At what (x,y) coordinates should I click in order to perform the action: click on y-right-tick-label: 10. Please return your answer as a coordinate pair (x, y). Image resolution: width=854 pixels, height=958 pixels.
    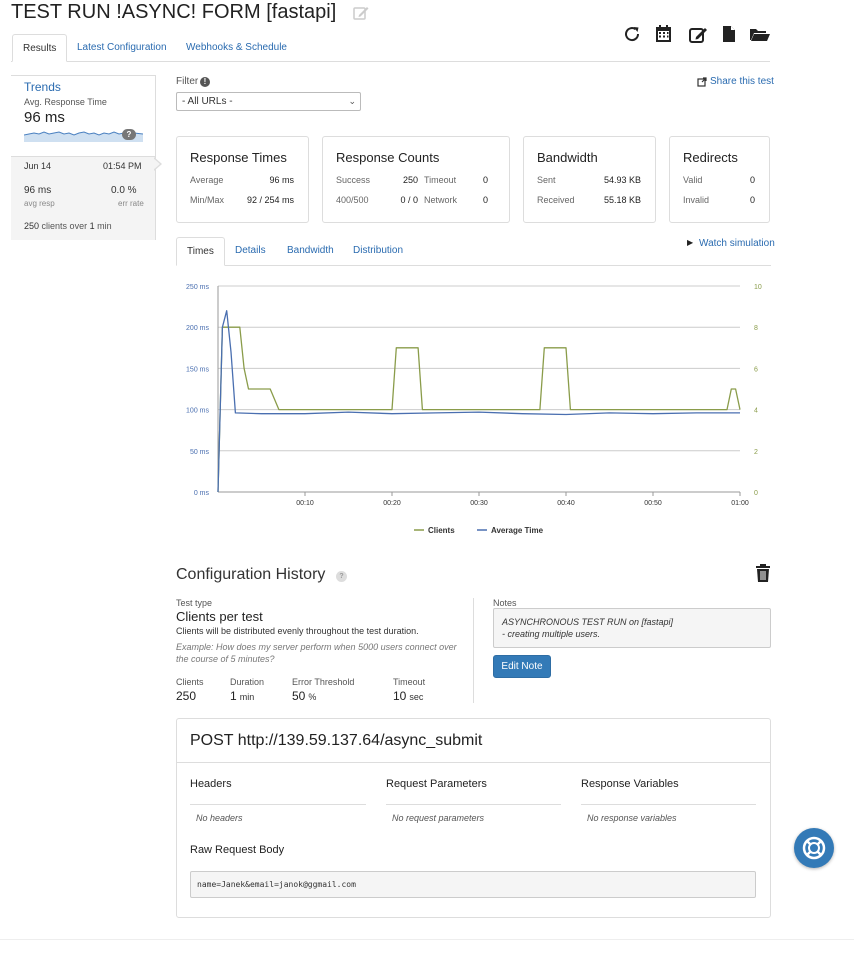
    Looking at the image, I should click on (758, 287).